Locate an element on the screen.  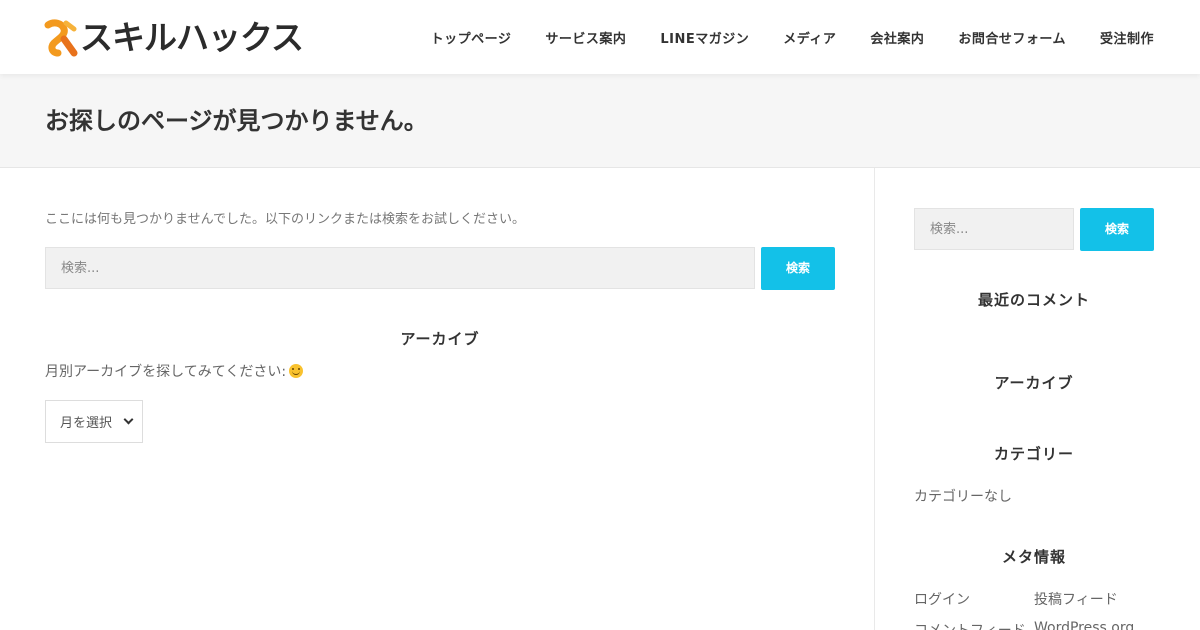
category-title: カテゴリー is located at coordinates (1033, 454).